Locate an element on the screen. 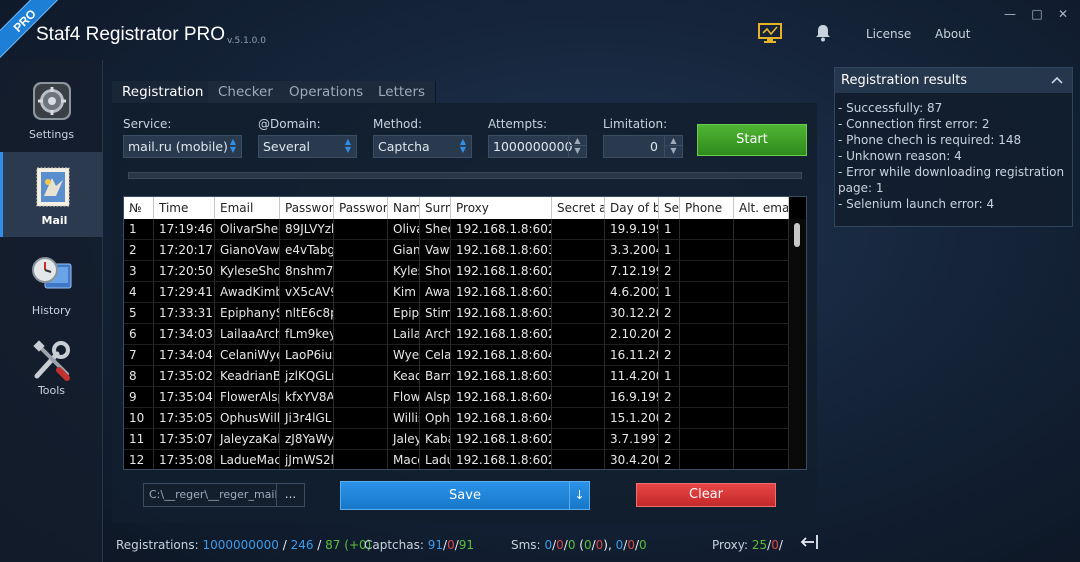 The height and width of the screenshot is (562, 1080). table-cell: Alspach is located at coordinates (435, 397).